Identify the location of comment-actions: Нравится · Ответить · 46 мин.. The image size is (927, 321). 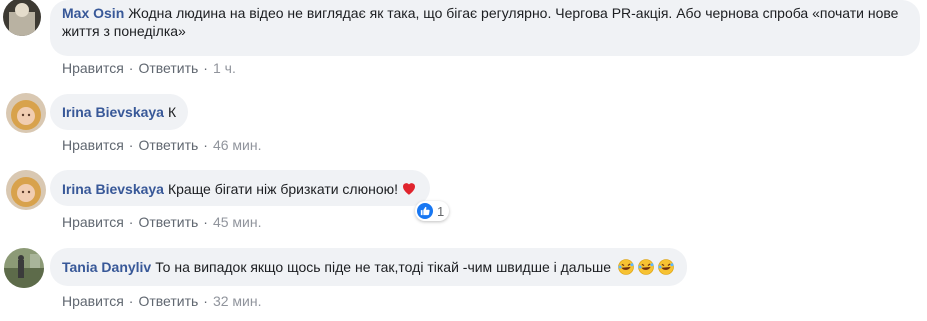
(162, 145).